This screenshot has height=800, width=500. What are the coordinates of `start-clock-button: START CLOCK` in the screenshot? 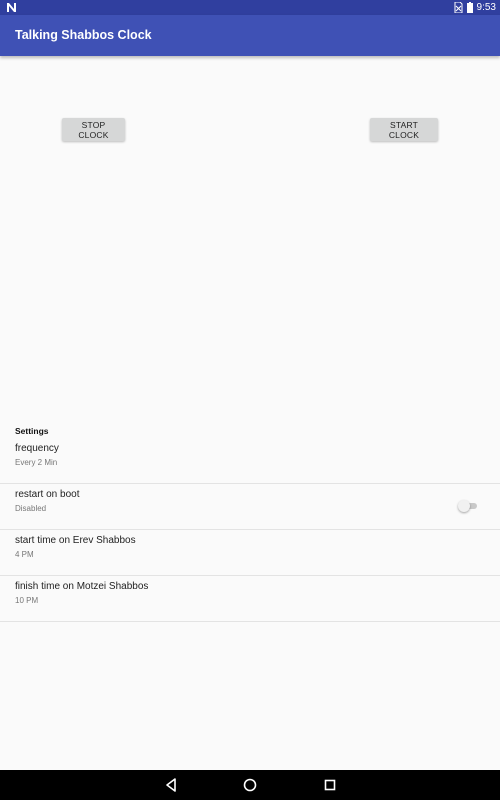 It's located at (404, 129).